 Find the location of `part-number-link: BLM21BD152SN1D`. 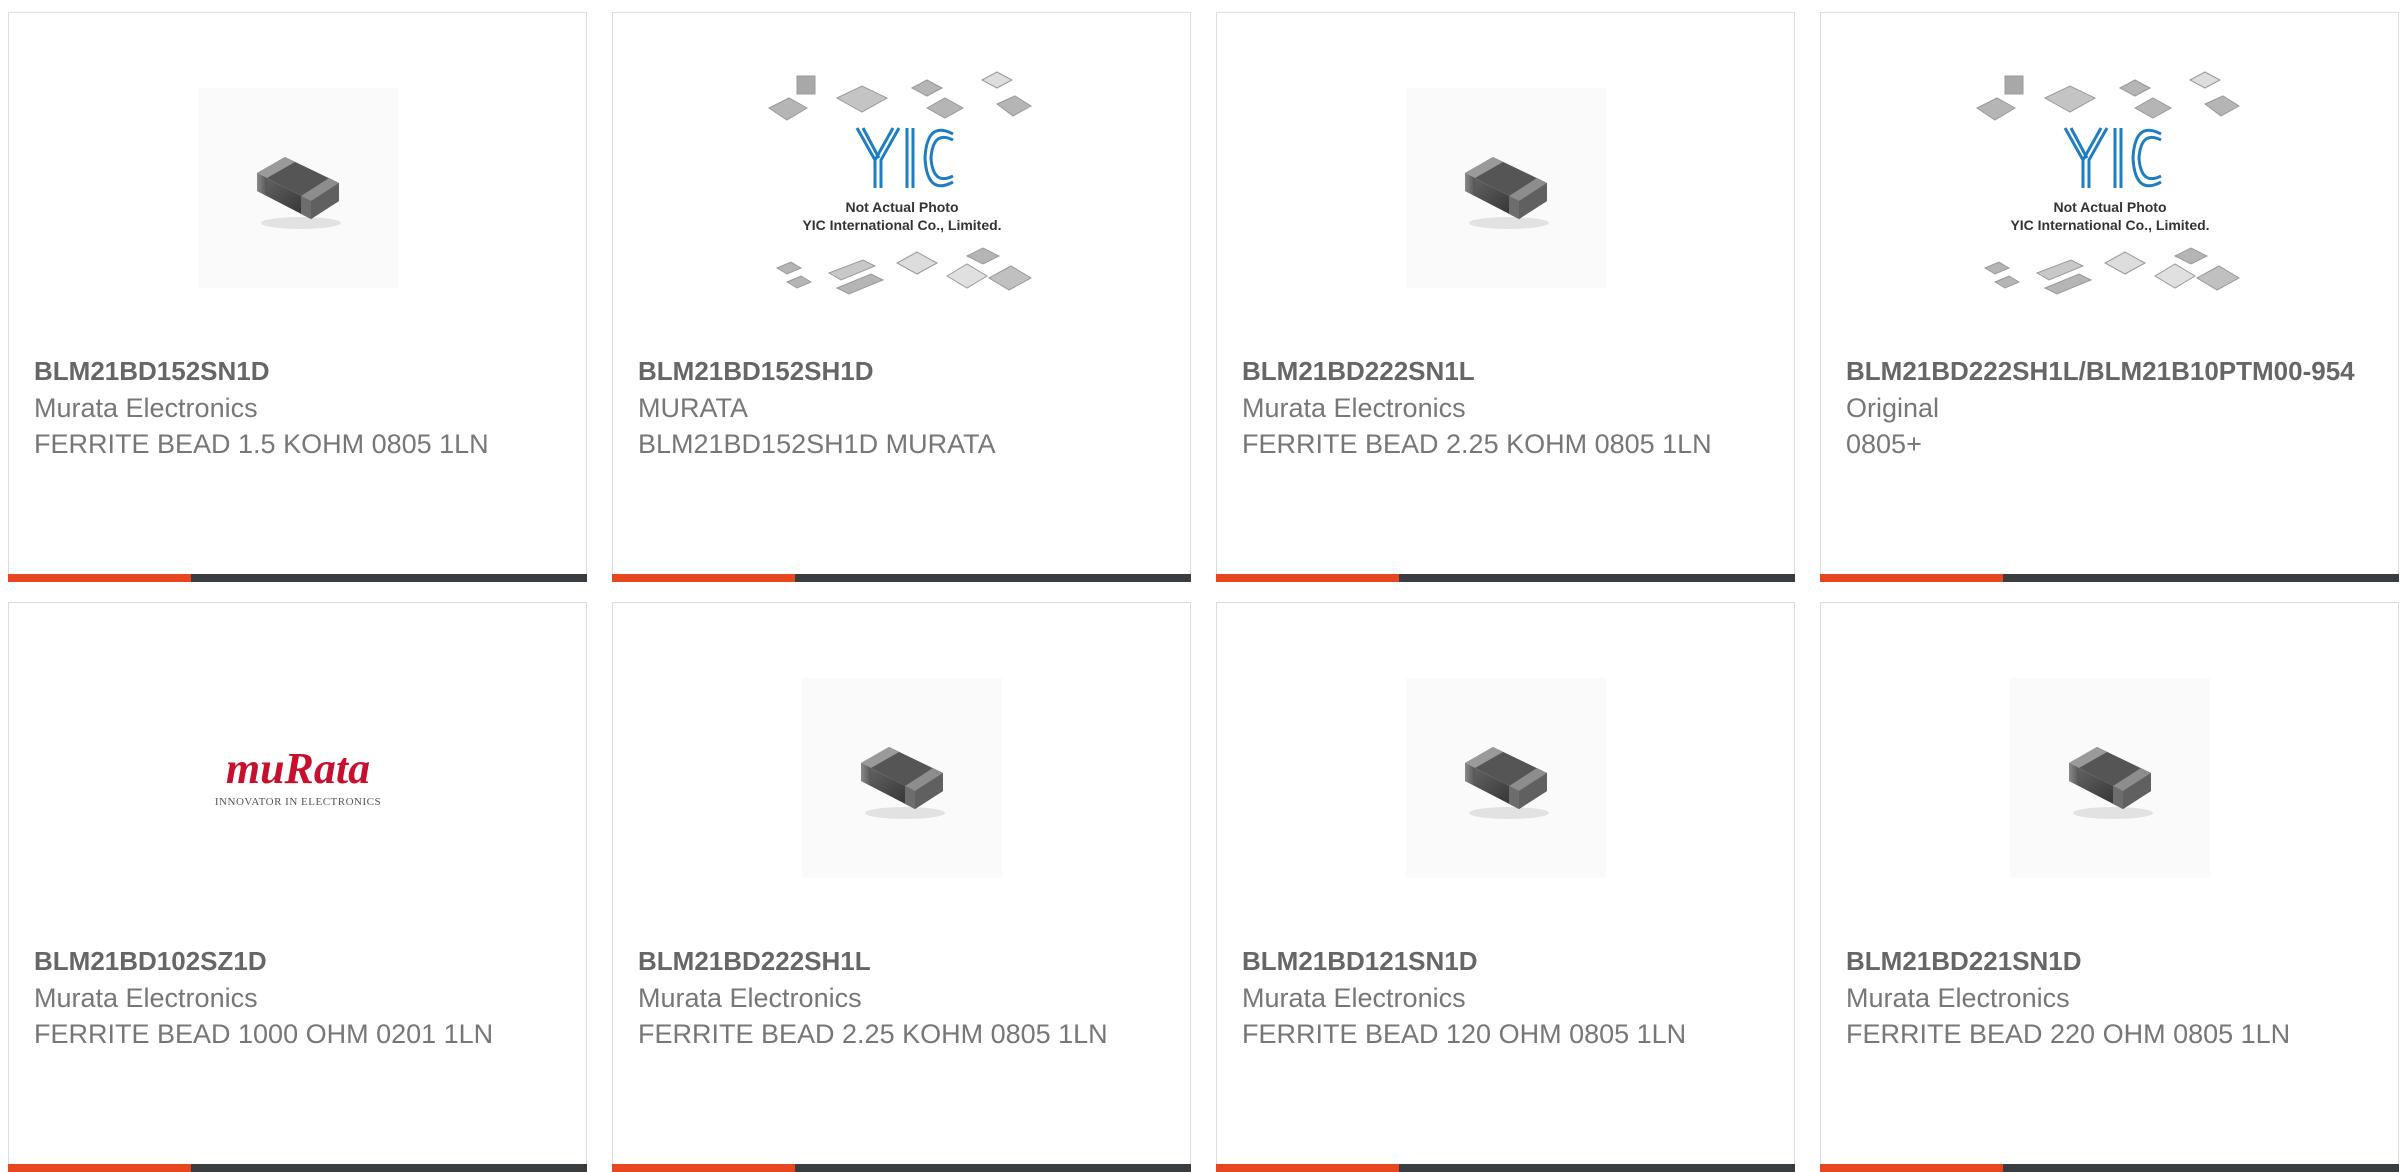

part-number-link: BLM21BD152SN1D is located at coordinates (297, 371).